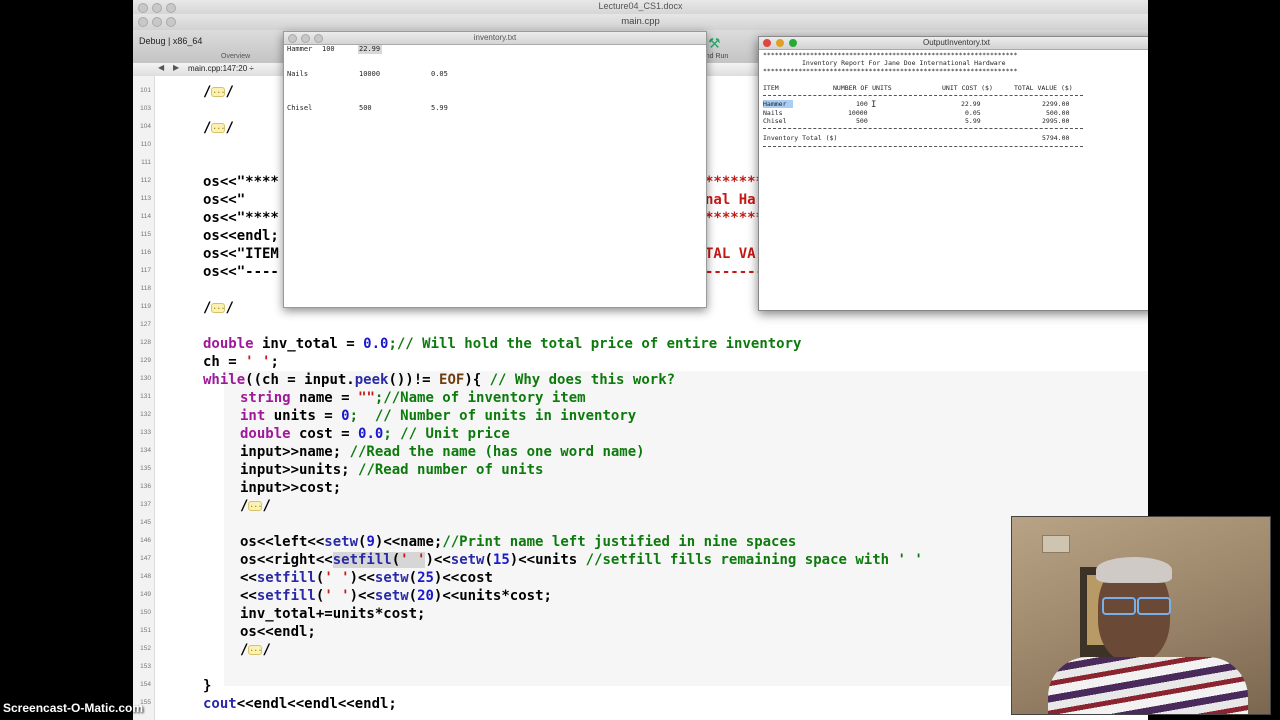  Describe the element at coordinates (145, 198) in the screenshot. I see `line-number: 113` at that location.